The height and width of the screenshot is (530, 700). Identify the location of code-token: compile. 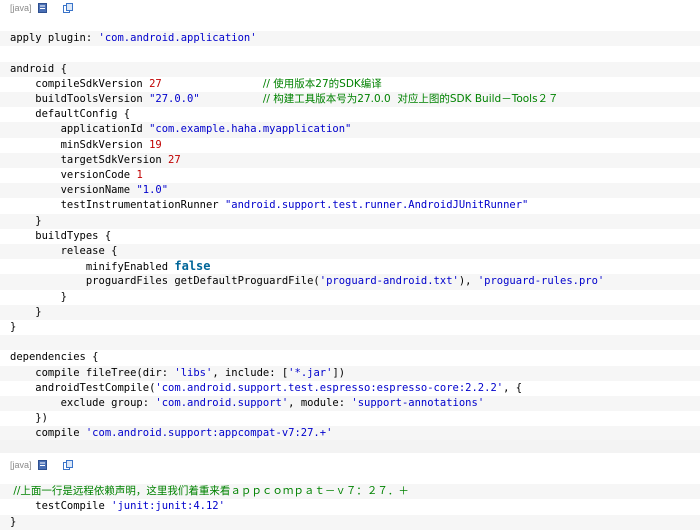
(48, 433).